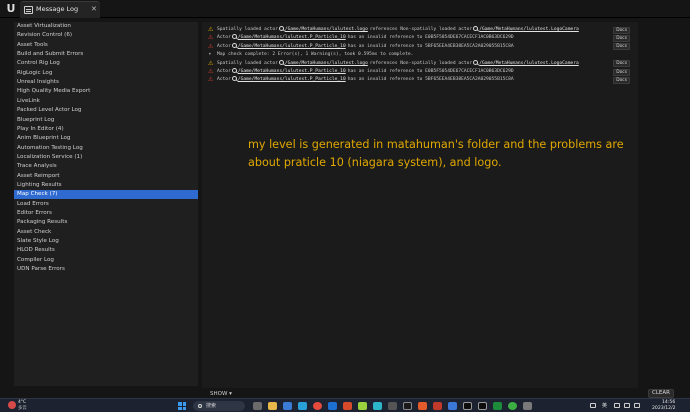 The height and width of the screenshot is (412, 690). What do you see at coordinates (106, 26) in the screenshot?
I see `sidebar-item: Asset Virtualization` at bounding box center [106, 26].